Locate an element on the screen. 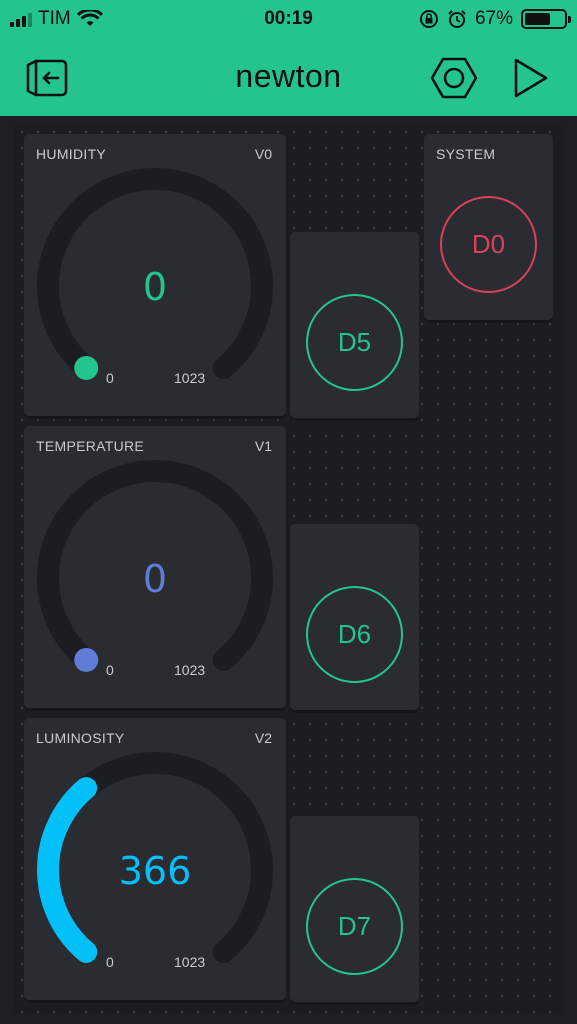  play-icon is located at coordinates (532, 78).